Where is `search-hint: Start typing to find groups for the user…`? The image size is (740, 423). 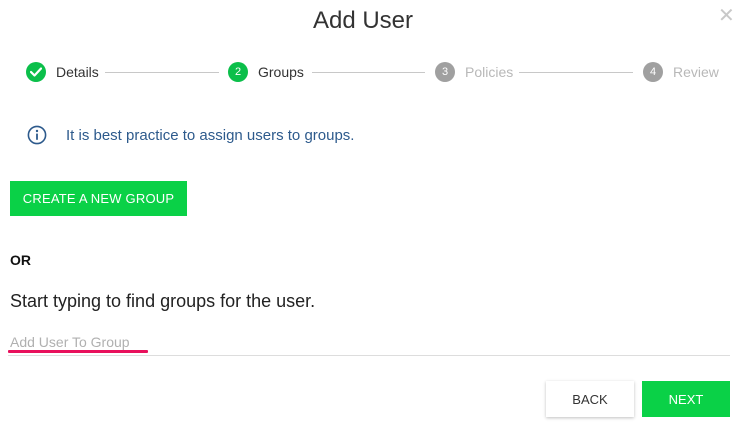
search-hint: Start typing to find groups for the user… is located at coordinates (163, 301).